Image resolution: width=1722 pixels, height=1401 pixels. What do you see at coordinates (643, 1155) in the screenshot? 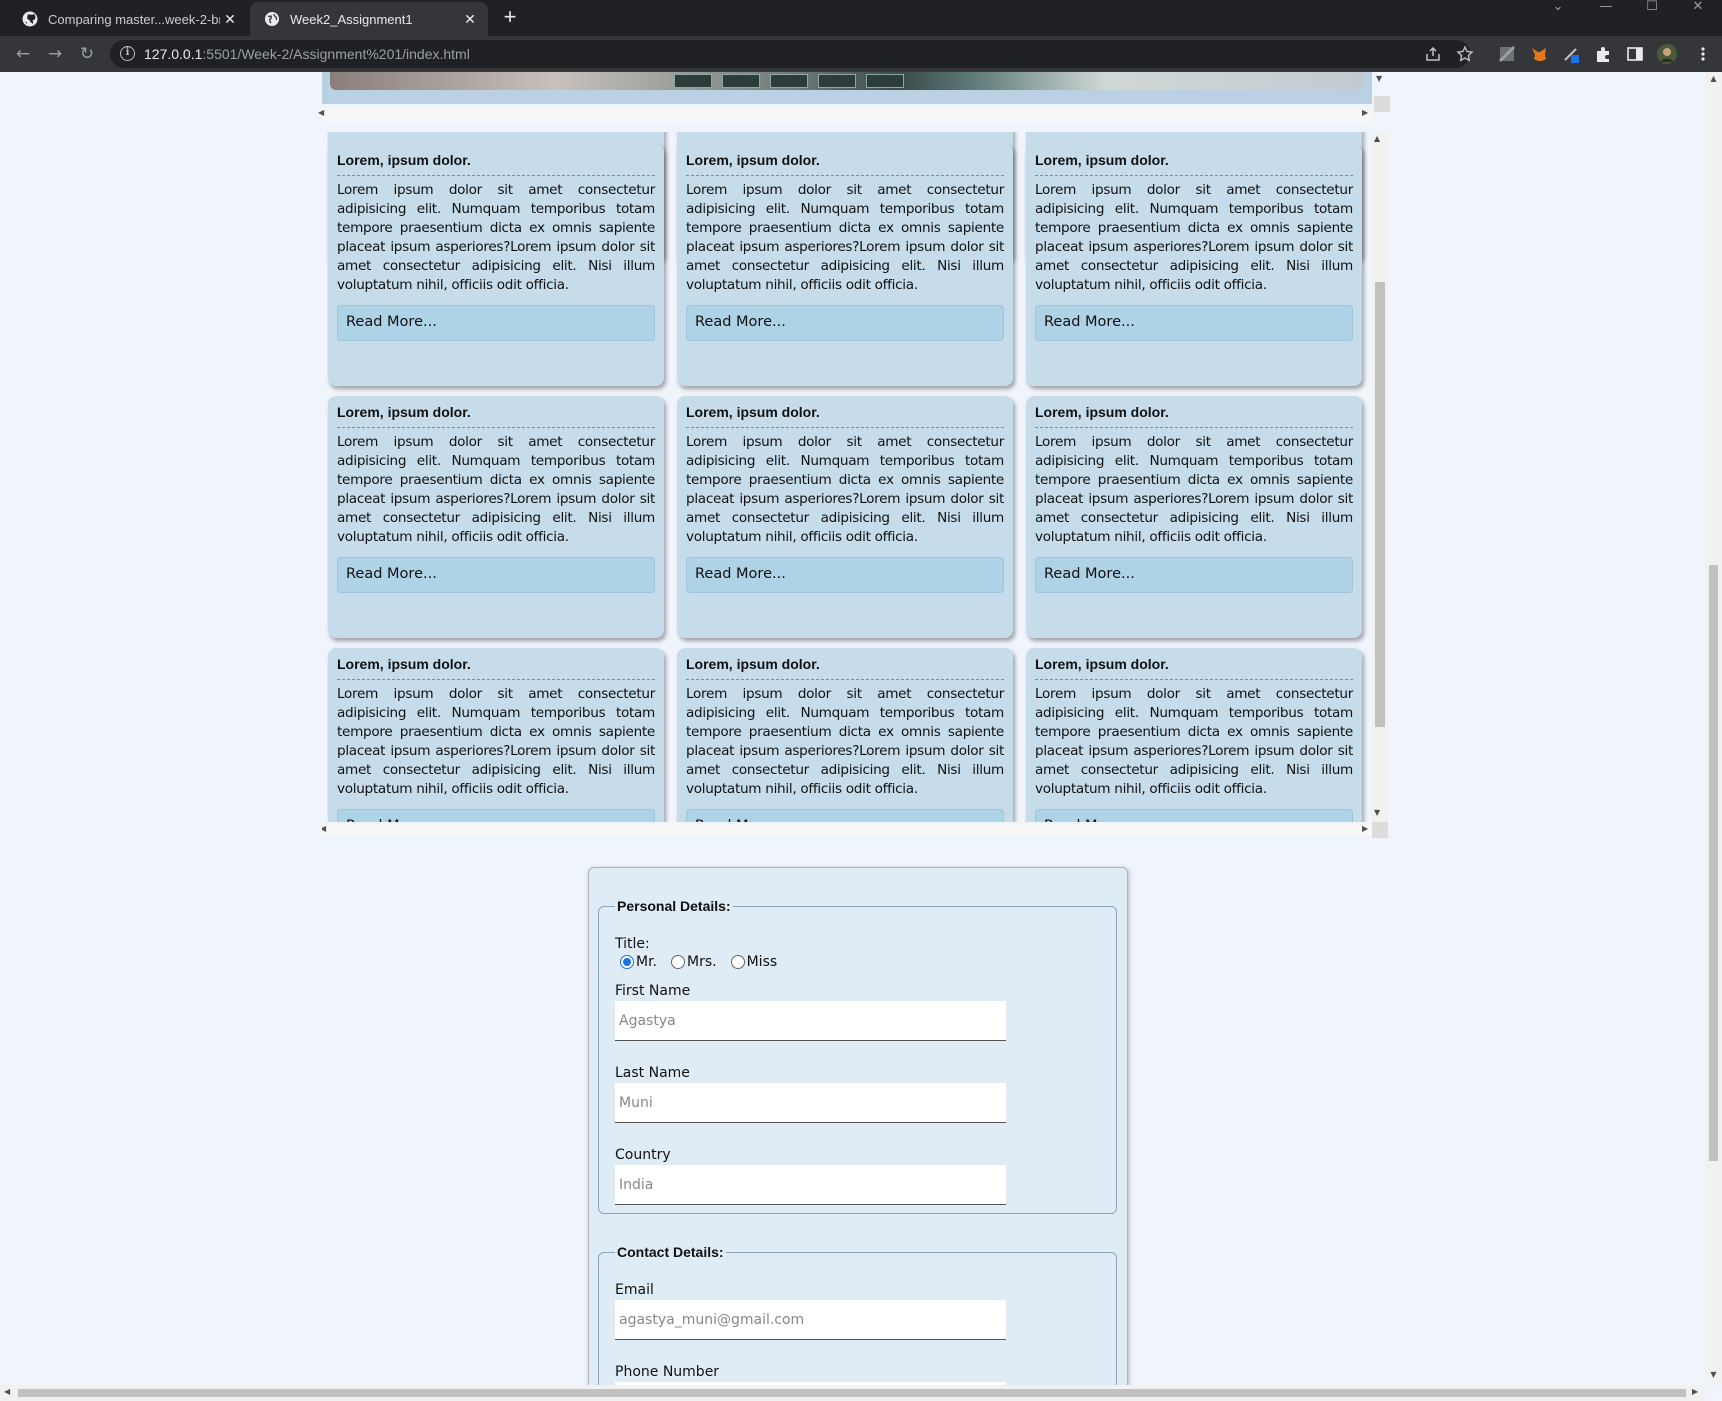
I see `country-label: Country` at bounding box center [643, 1155].